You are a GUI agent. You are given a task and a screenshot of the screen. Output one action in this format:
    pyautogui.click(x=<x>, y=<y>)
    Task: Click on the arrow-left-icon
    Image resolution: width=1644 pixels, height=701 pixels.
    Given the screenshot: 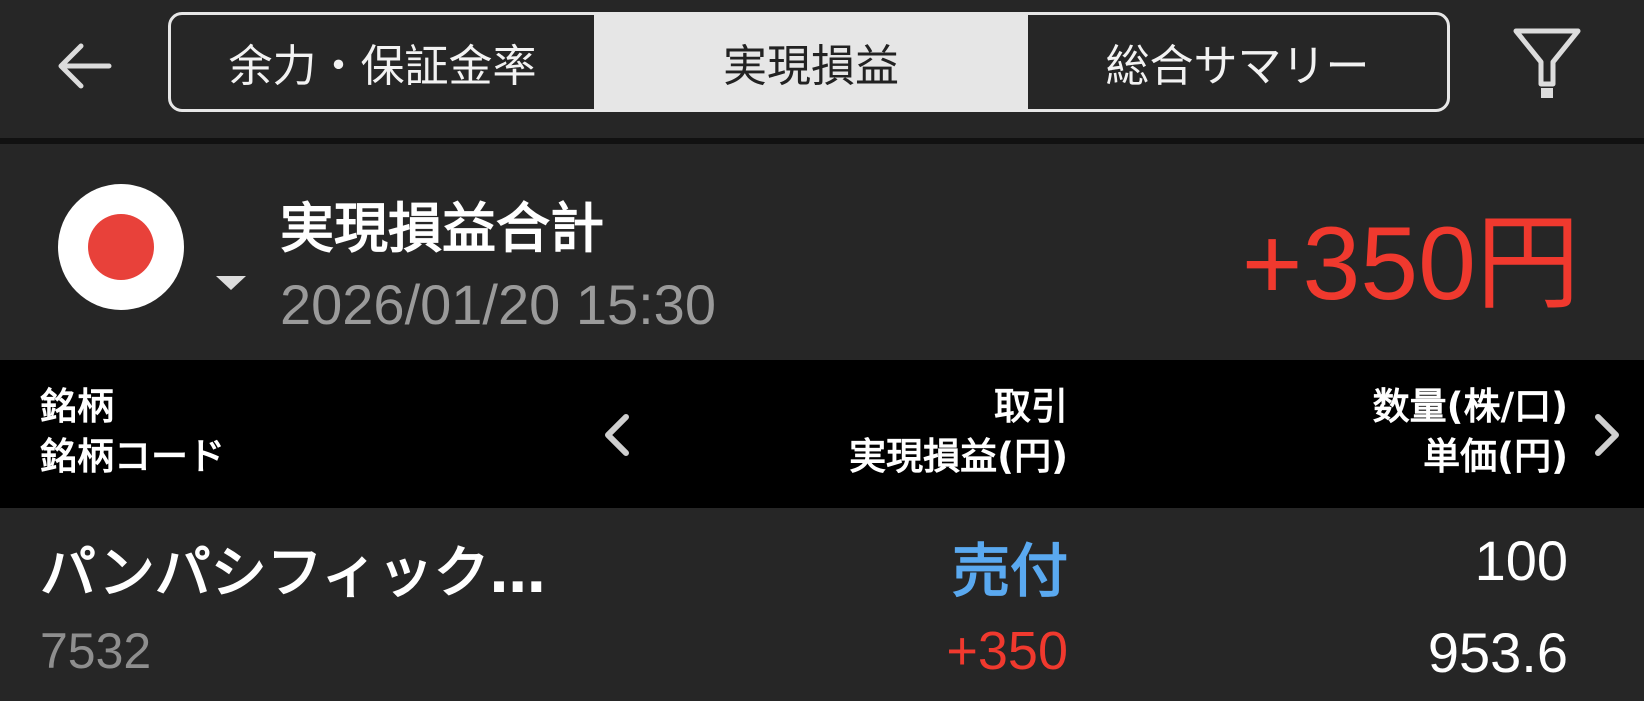 What is the action you would take?
    pyautogui.click(x=85, y=66)
    